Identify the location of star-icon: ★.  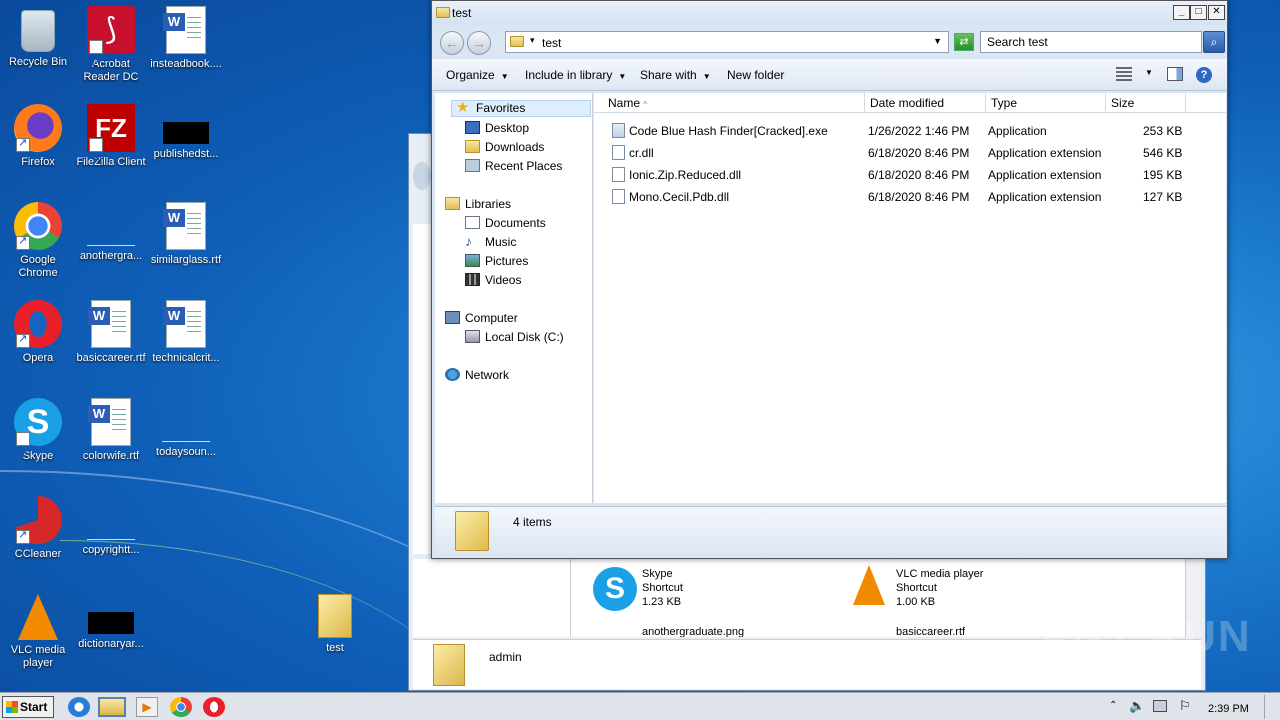
(463, 107).